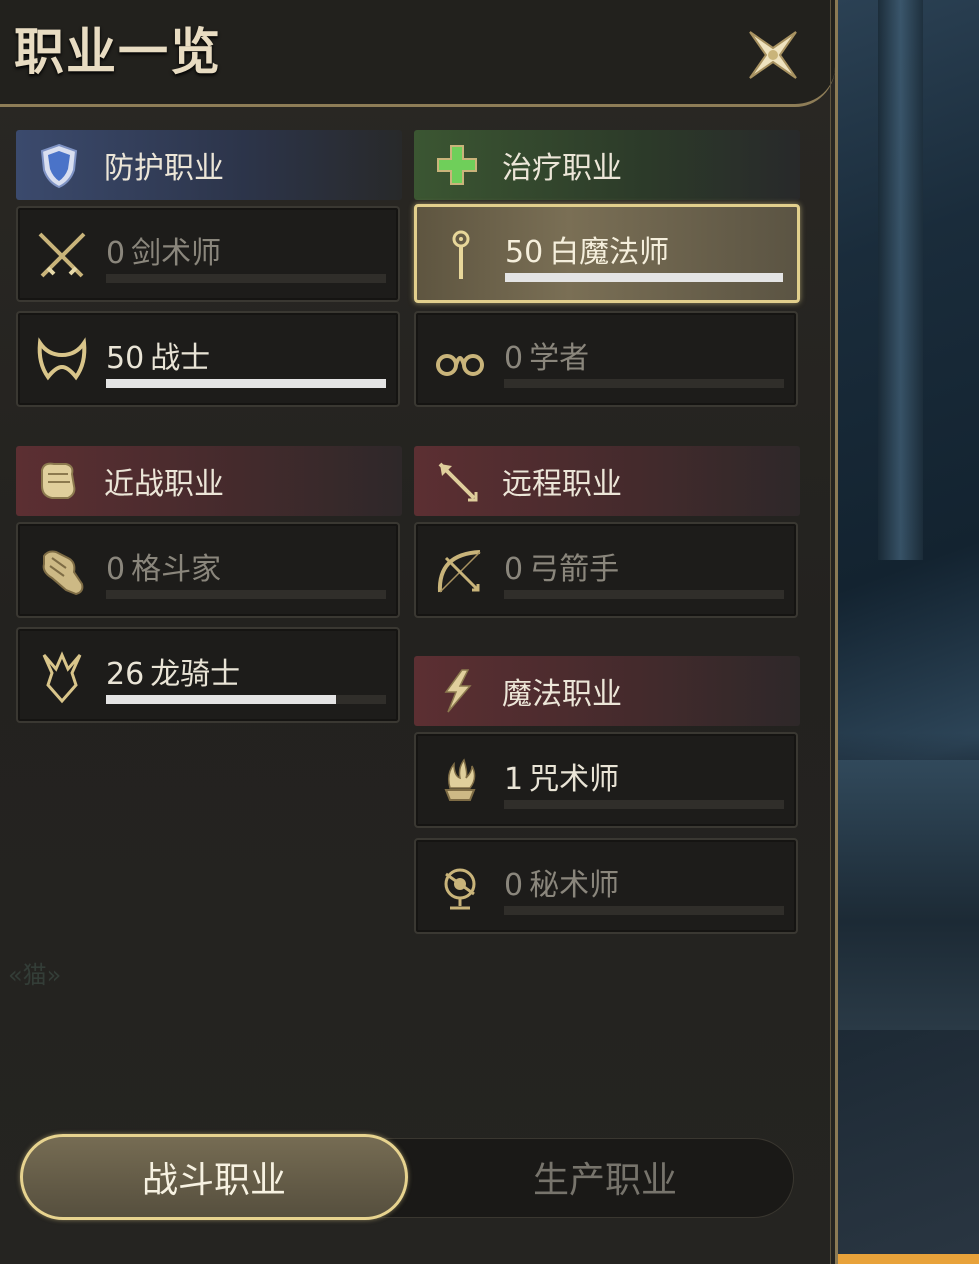  What do you see at coordinates (562, 168) in the screenshot?
I see `category-label: 治疗职业` at bounding box center [562, 168].